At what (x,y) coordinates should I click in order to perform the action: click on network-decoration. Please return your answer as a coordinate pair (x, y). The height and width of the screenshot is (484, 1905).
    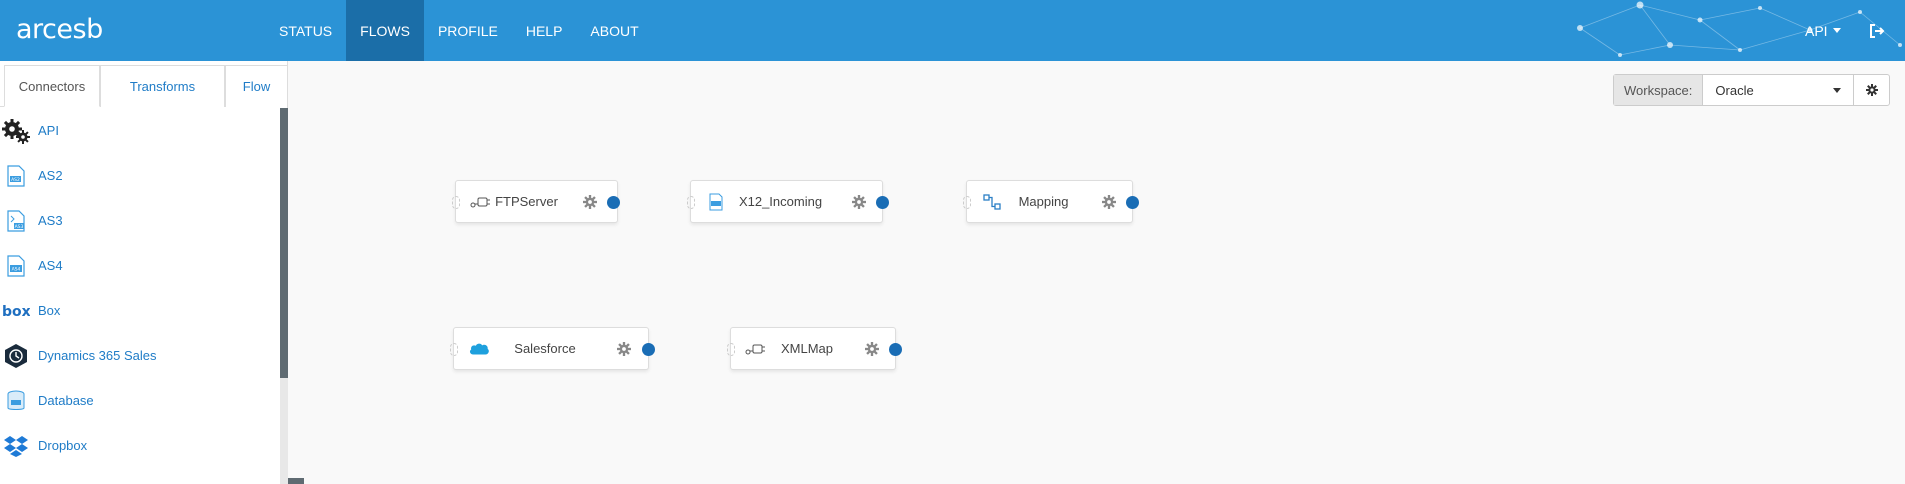
    Looking at the image, I should click on (1739, 29).